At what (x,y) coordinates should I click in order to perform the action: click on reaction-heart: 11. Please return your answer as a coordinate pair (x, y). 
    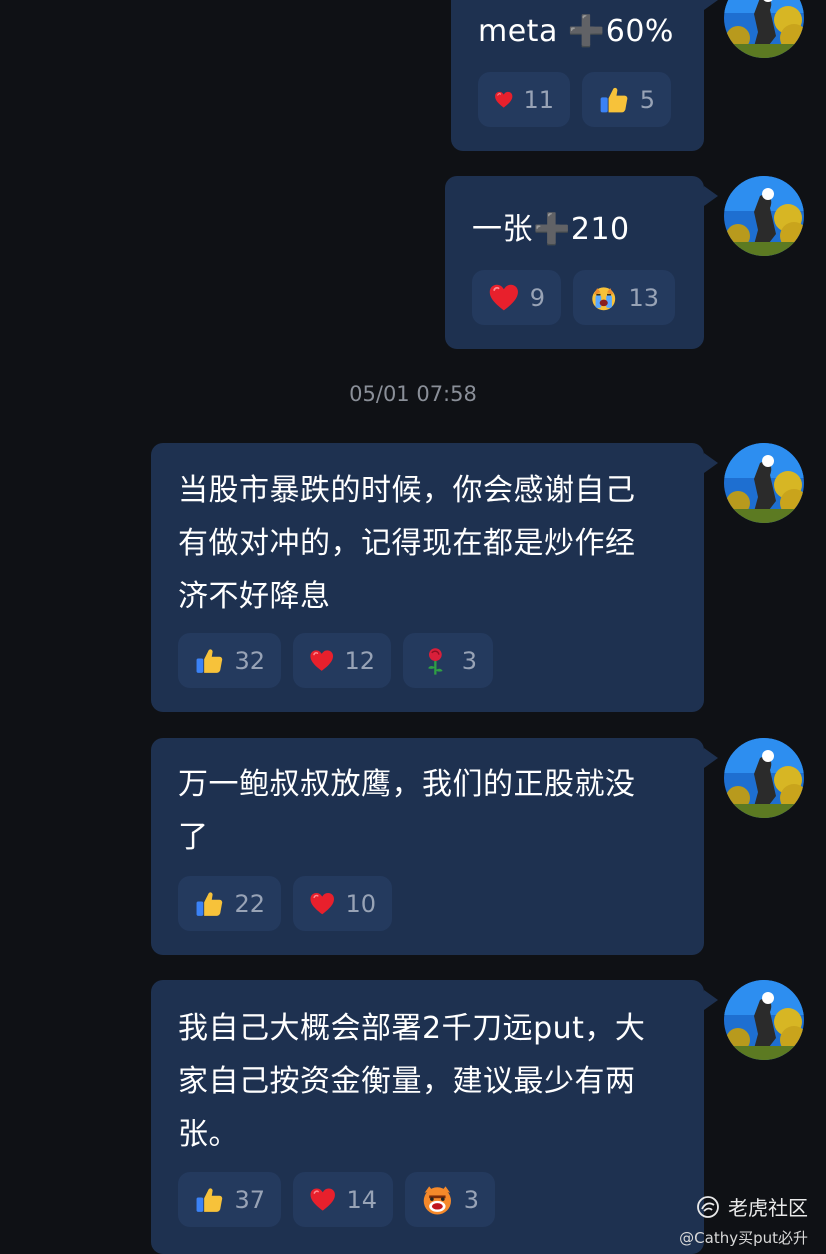
    Looking at the image, I should click on (524, 99).